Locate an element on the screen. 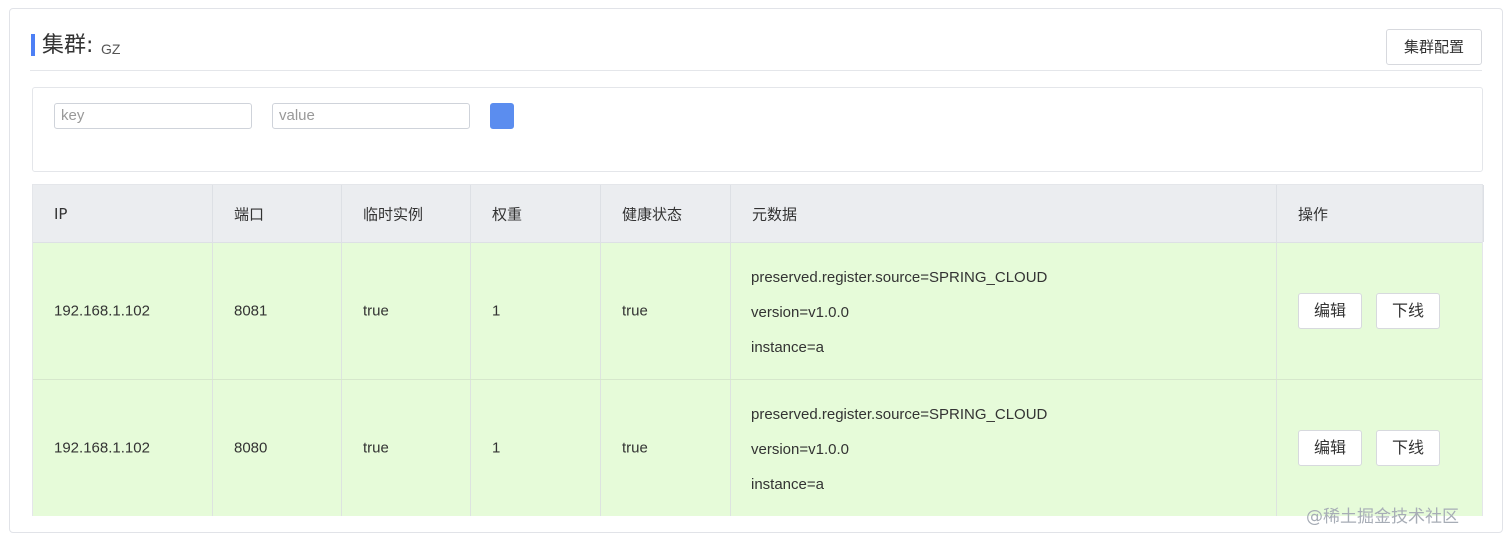 The width and height of the screenshot is (1512, 542). column-label: 端口 is located at coordinates (249, 214).